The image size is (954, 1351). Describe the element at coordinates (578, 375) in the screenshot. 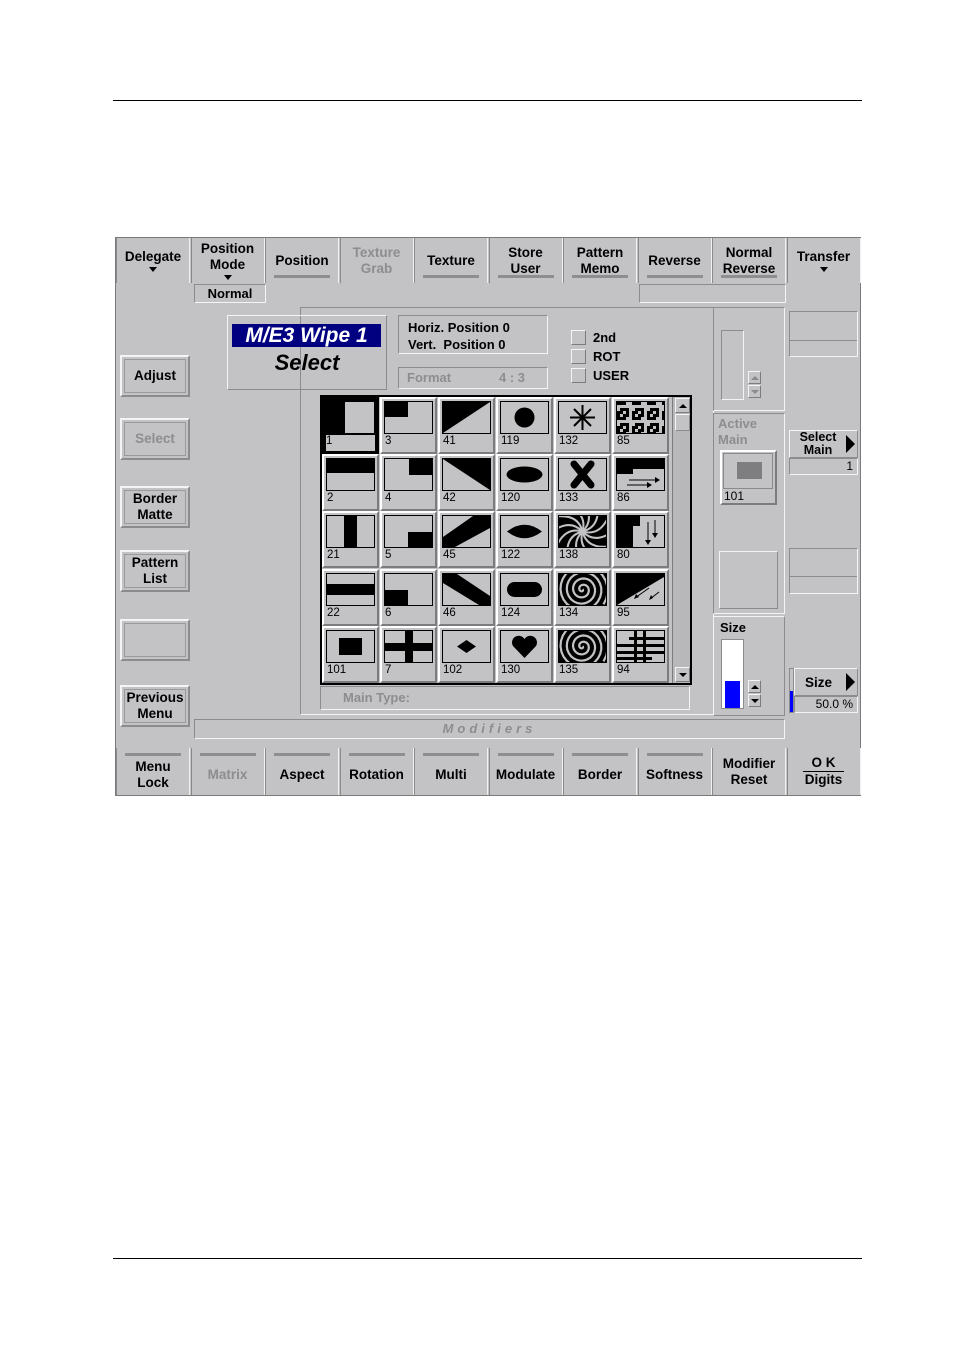

I see `checkbox-user` at that location.